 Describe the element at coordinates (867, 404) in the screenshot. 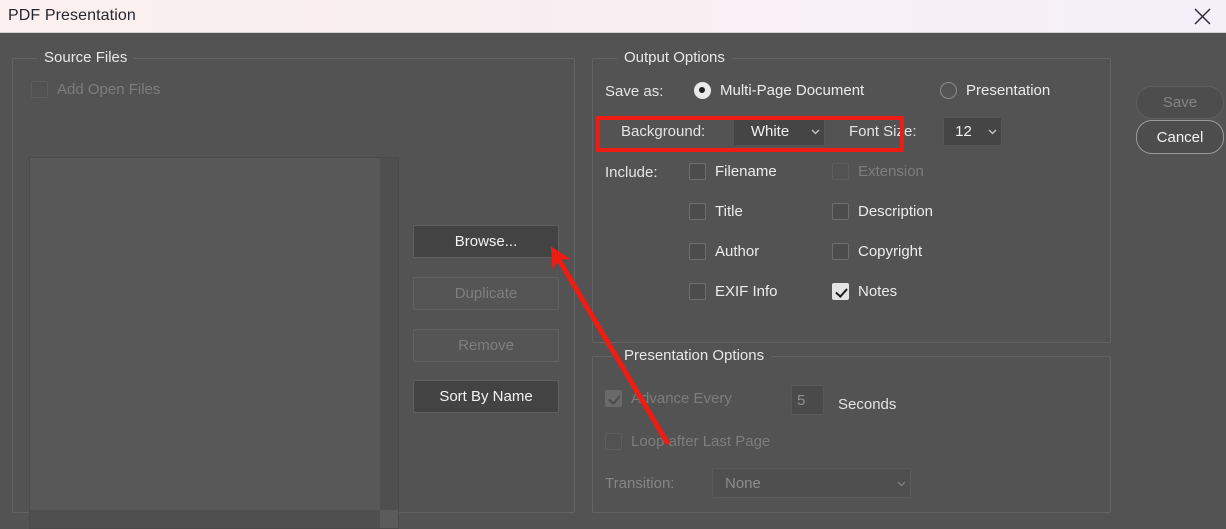

I see `seconds-label: Seconds` at that location.